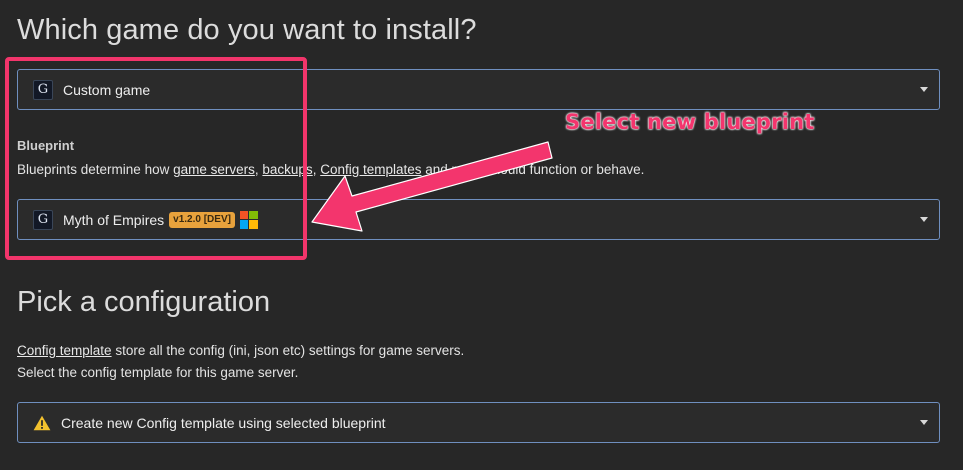  Describe the element at coordinates (287, 169) in the screenshot. I see `link-backups: backups` at that location.